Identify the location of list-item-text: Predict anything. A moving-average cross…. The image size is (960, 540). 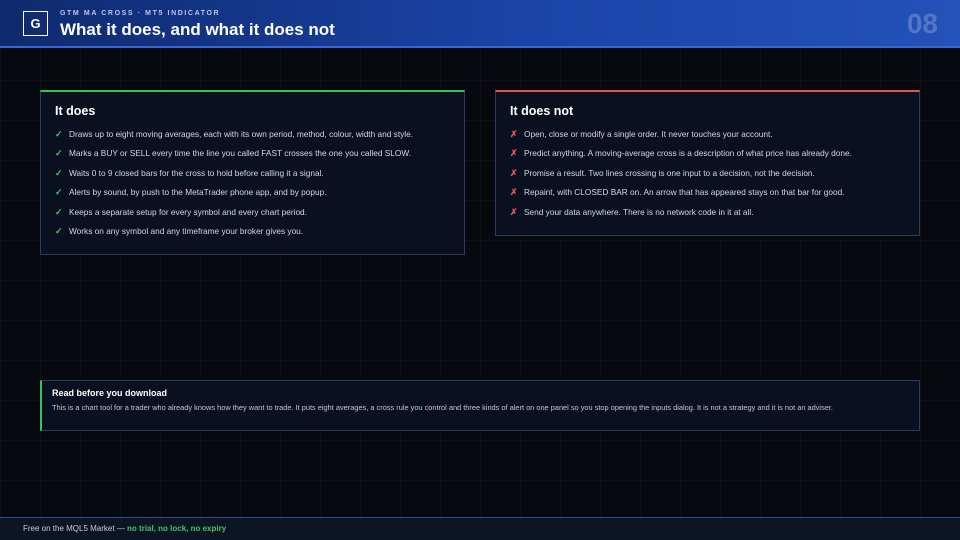
(688, 153).